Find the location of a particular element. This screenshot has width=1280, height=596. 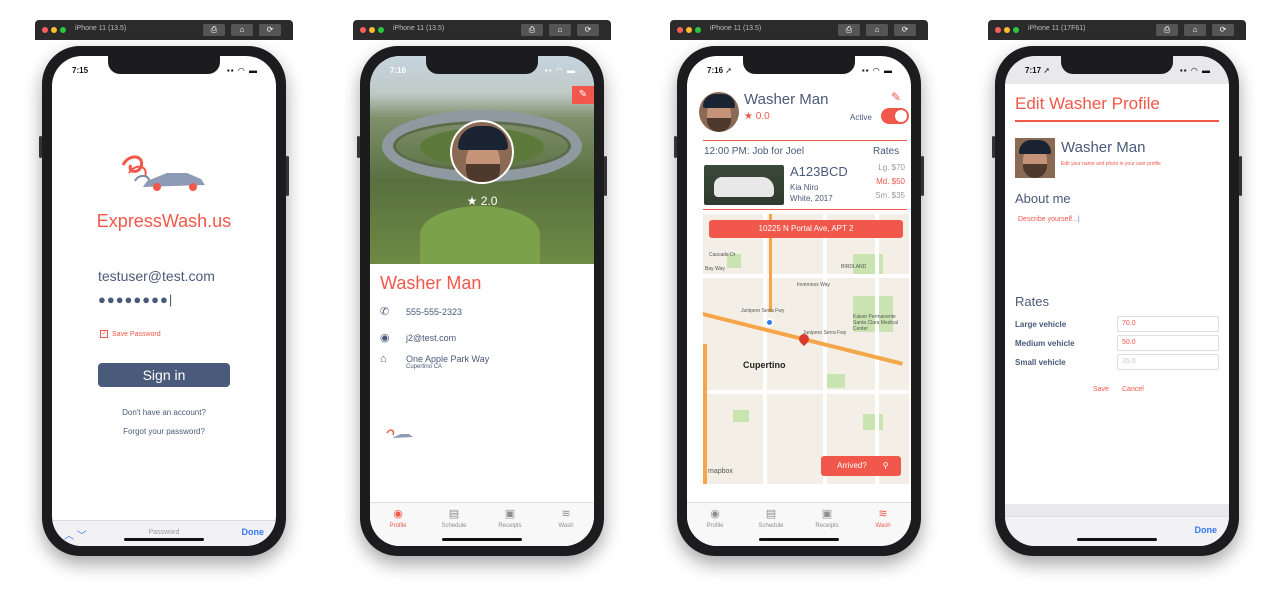

profile-photo is located at coordinates (1035, 158).